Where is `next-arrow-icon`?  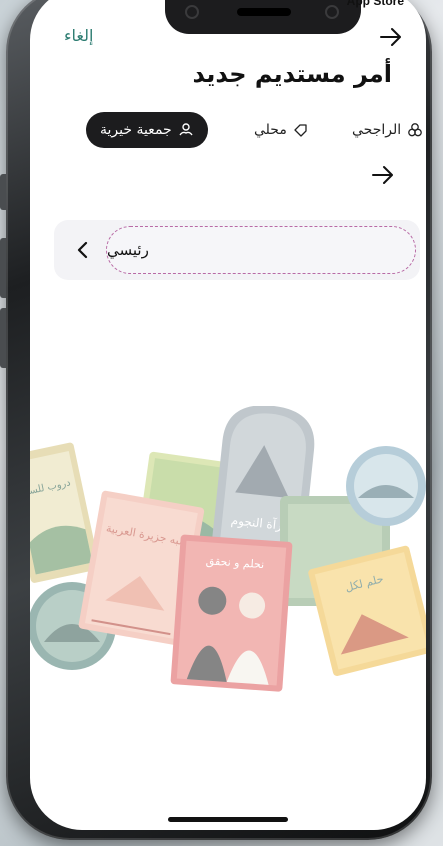
next-arrow-icon is located at coordinates (383, 175).